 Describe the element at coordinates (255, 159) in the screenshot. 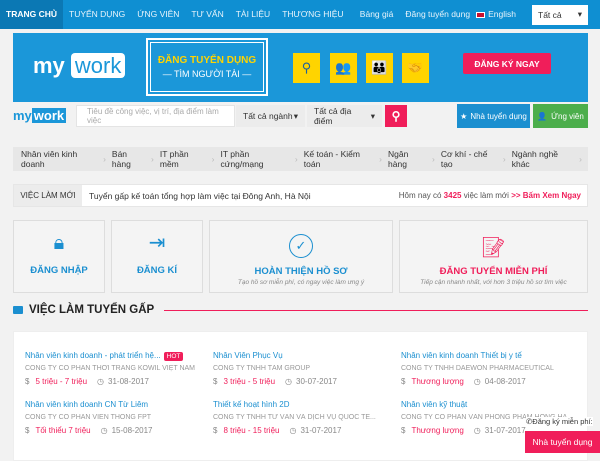

I see `category-link: IT phần cứng/mạng` at that location.